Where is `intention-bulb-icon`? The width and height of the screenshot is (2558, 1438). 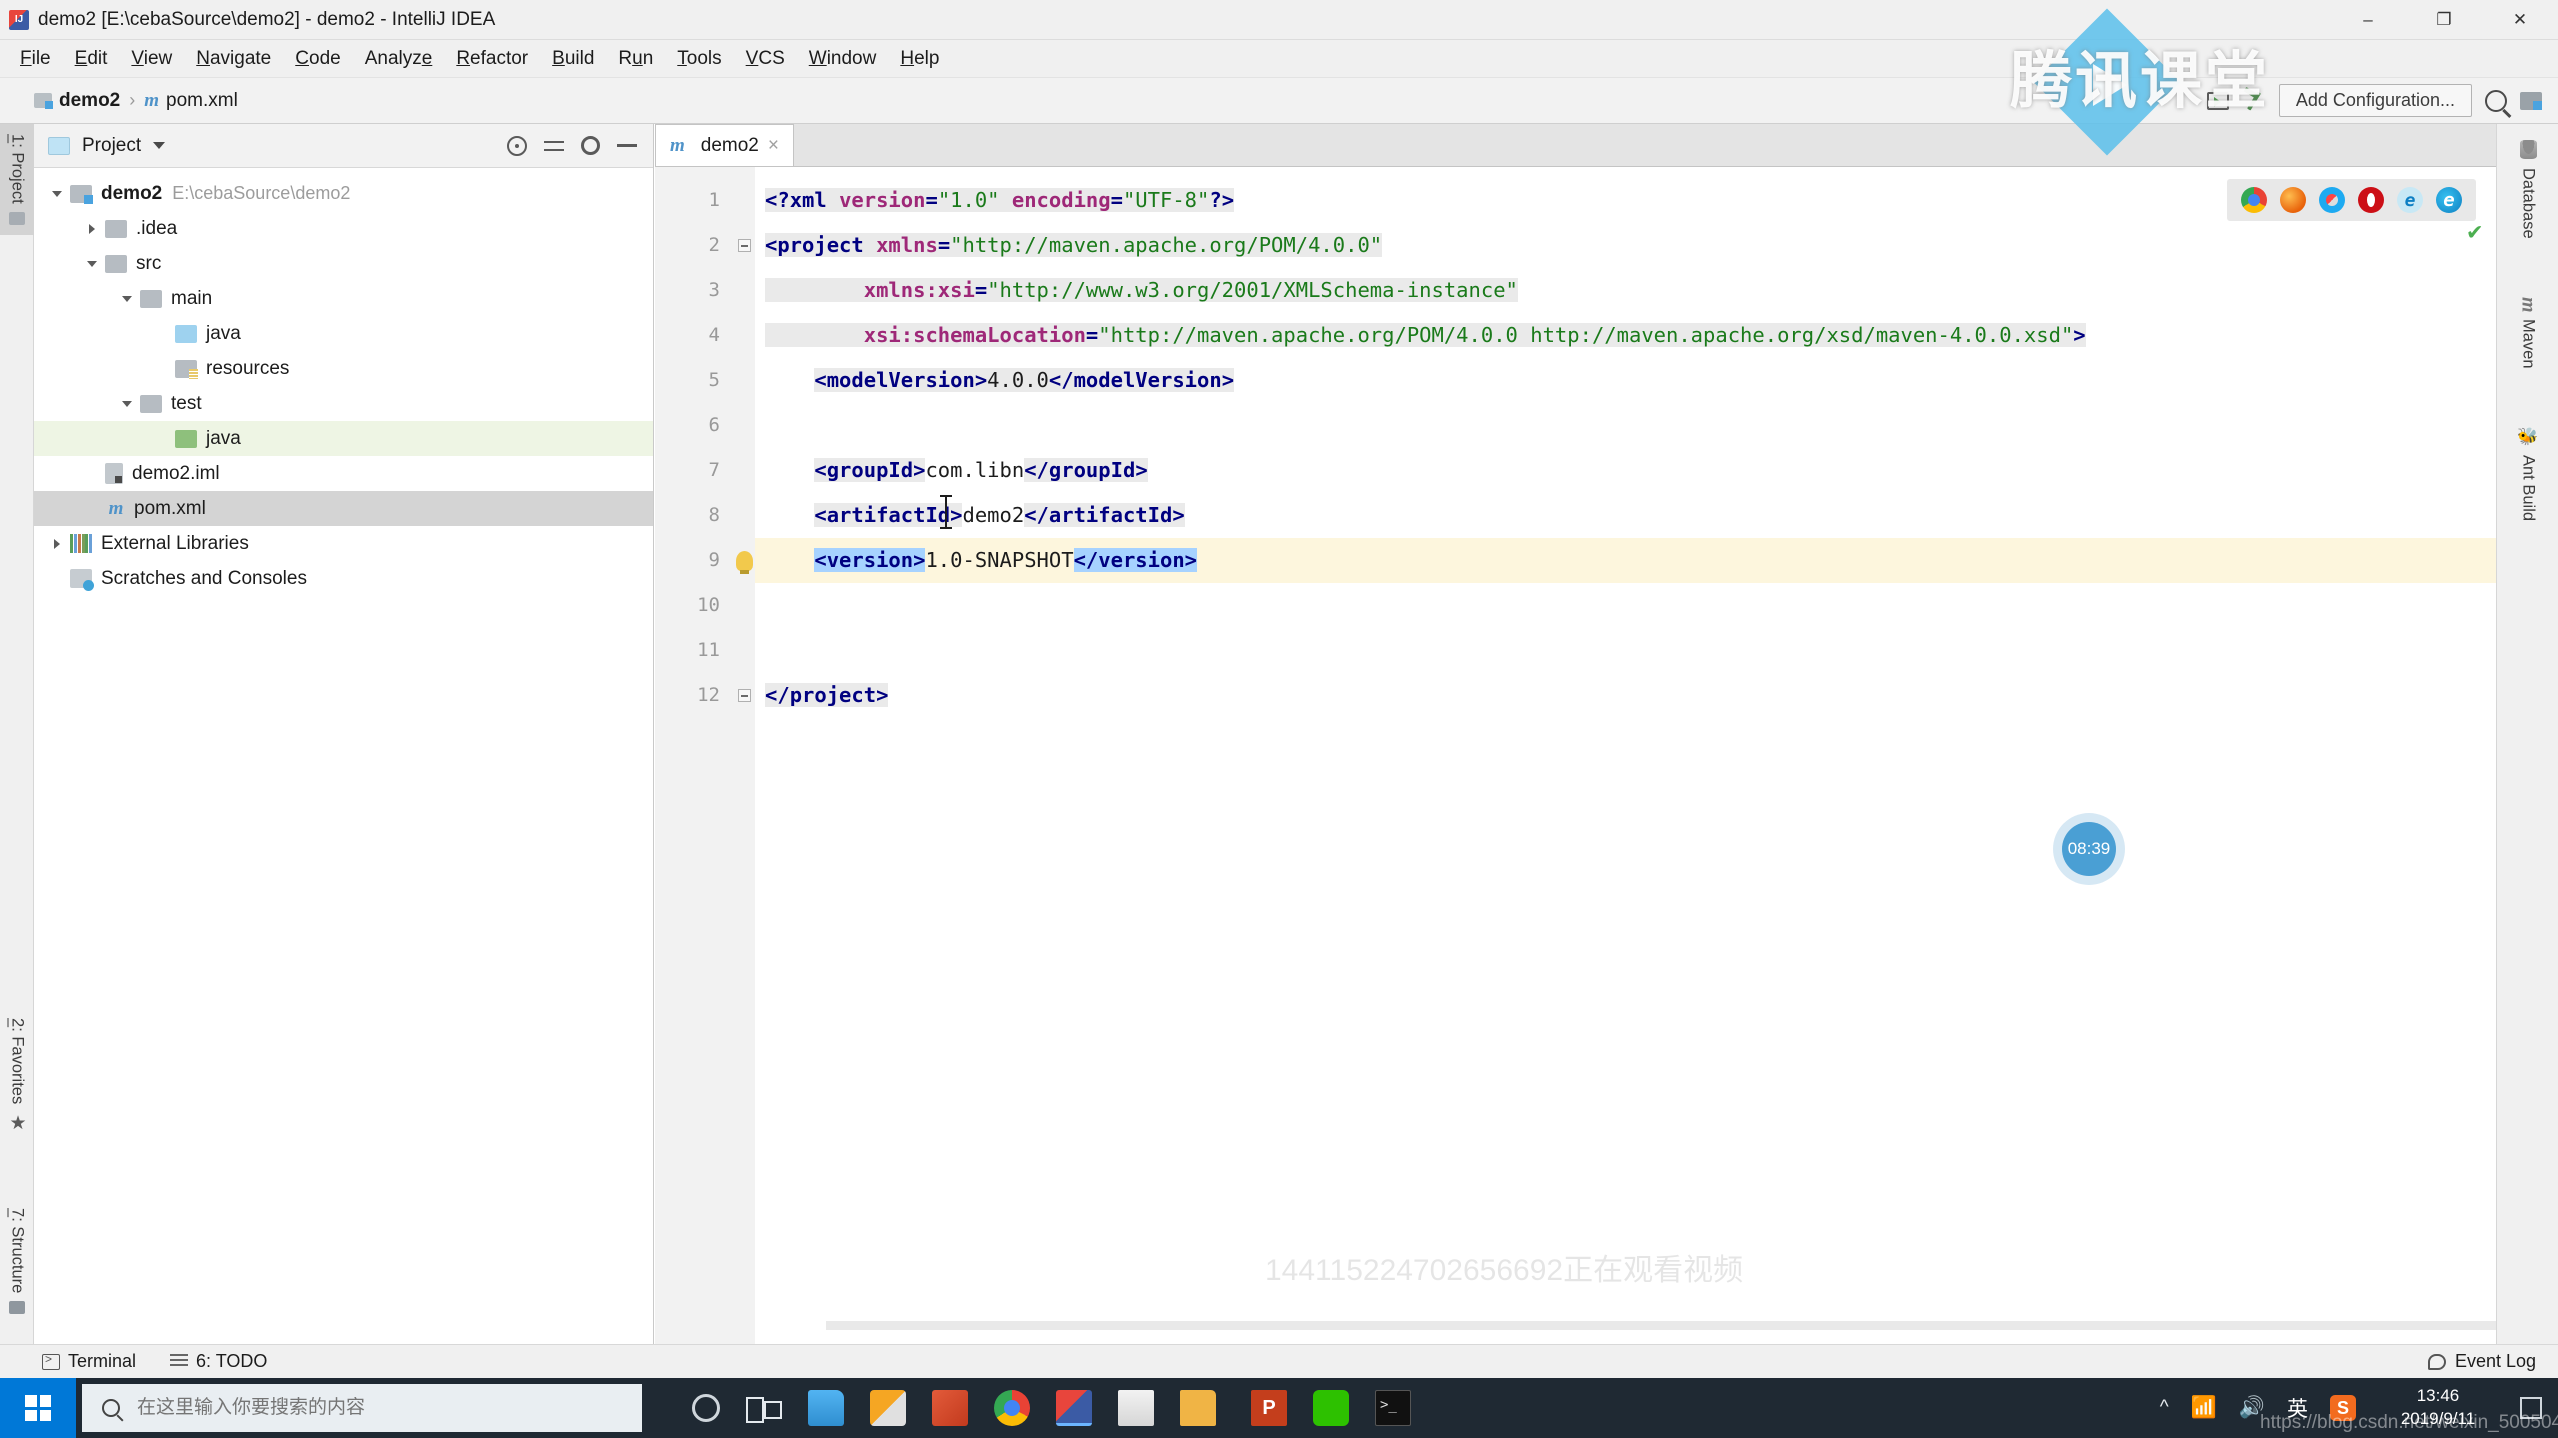
intention-bulb-icon is located at coordinates (744, 560).